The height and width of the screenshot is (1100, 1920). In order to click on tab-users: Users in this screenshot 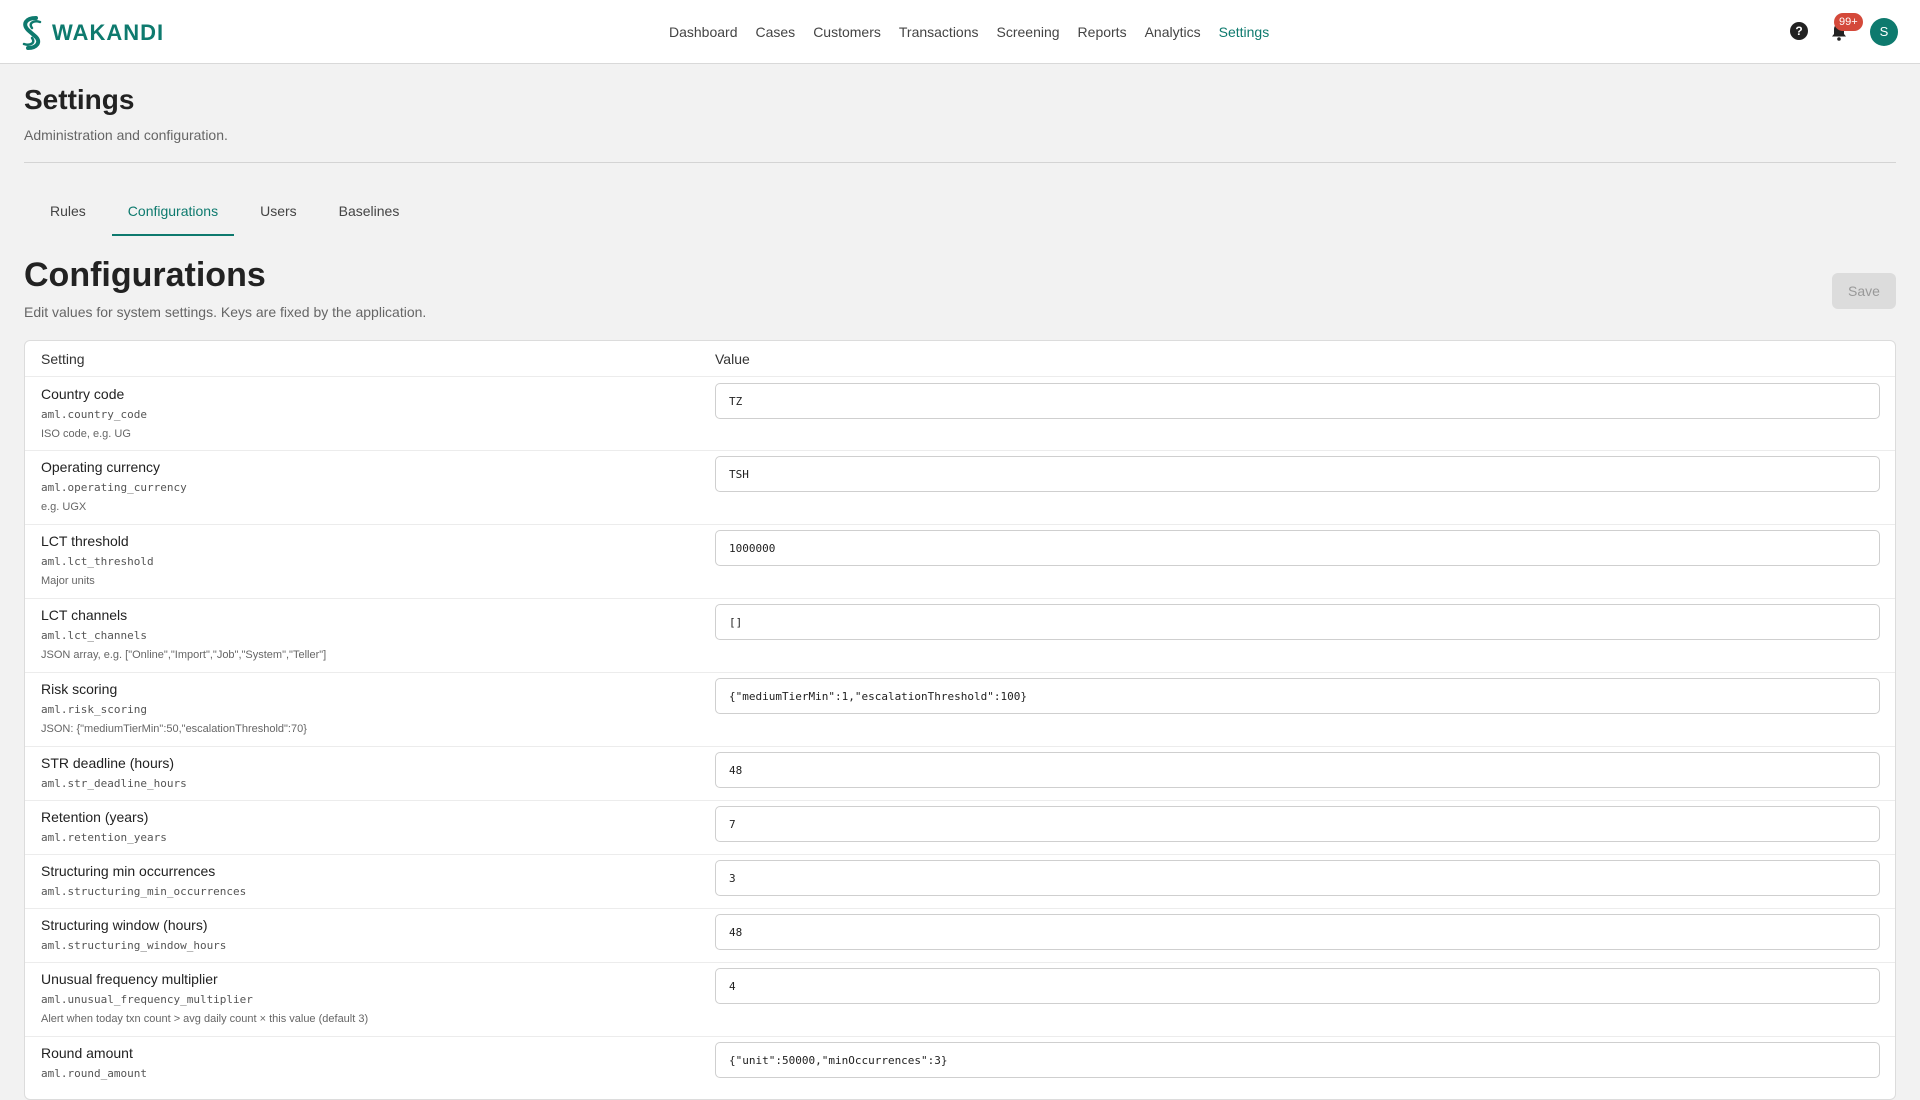, I will do `click(278, 213)`.